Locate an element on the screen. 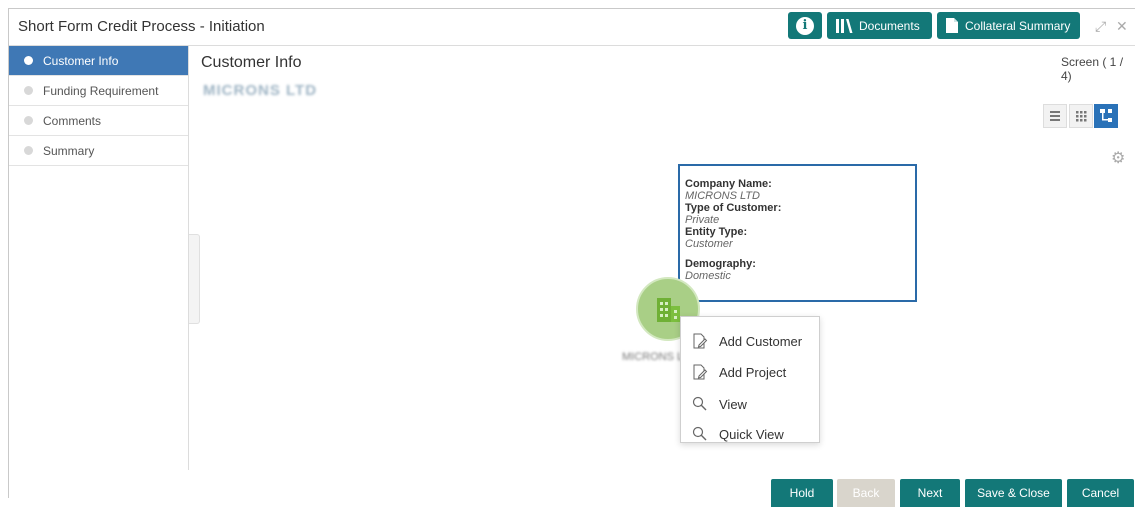 This screenshot has height=507, width=1135. menu-item-label: Add Project is located at coordinates (753, 372).